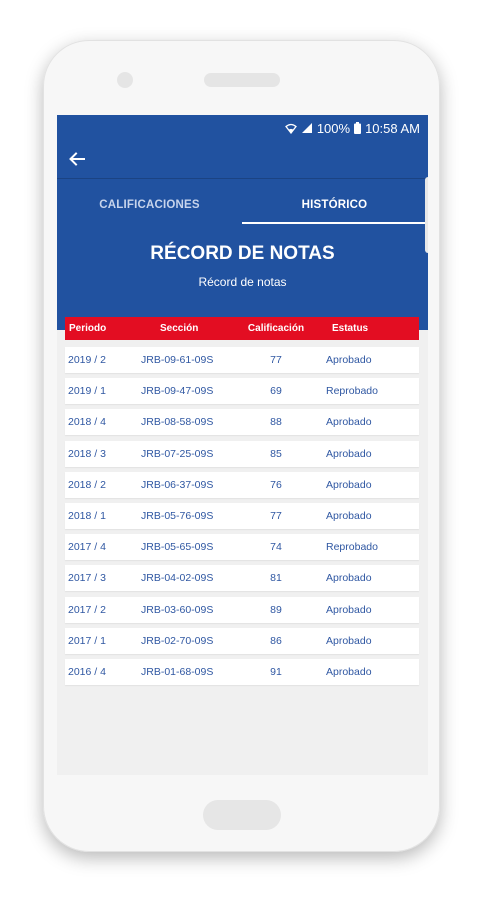  What do you see at coordinates (242, 253) in the screenshot?
I see `page-title: RÉCORD DE NOTAS` at bounding box center [242, 253].